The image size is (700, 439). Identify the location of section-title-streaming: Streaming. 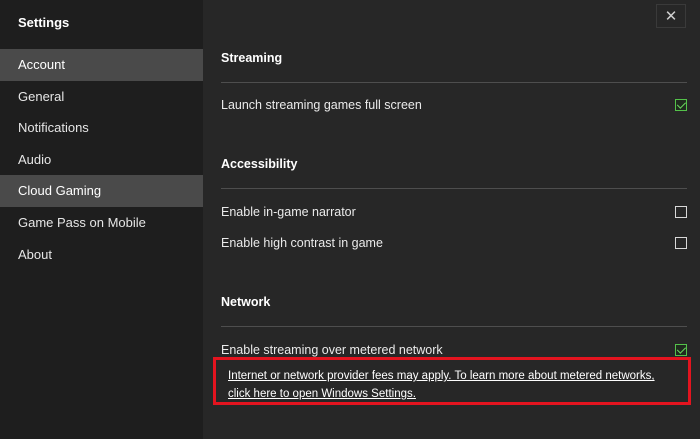
(252, 58).